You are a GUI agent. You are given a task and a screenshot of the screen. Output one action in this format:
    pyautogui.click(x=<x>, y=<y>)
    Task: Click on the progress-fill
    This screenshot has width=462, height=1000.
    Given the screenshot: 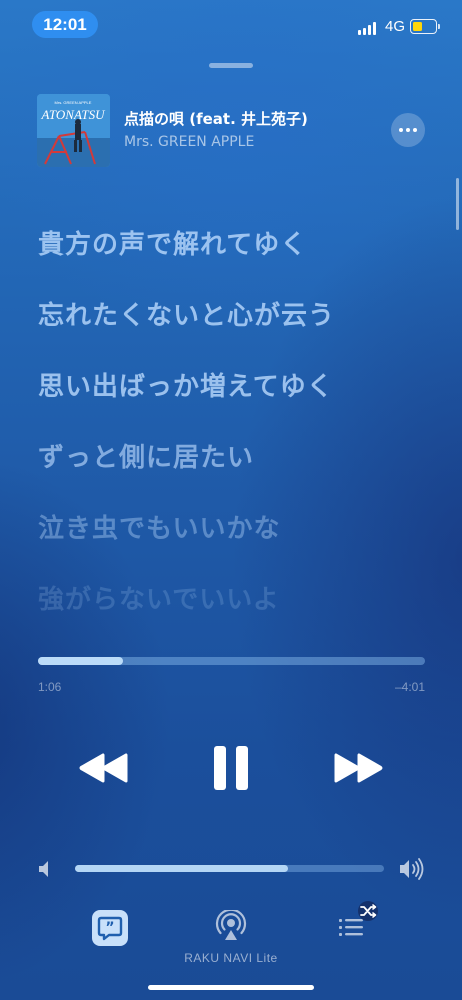 What is the action you would take?
    pyautogui.click(x=81, y=661)
    